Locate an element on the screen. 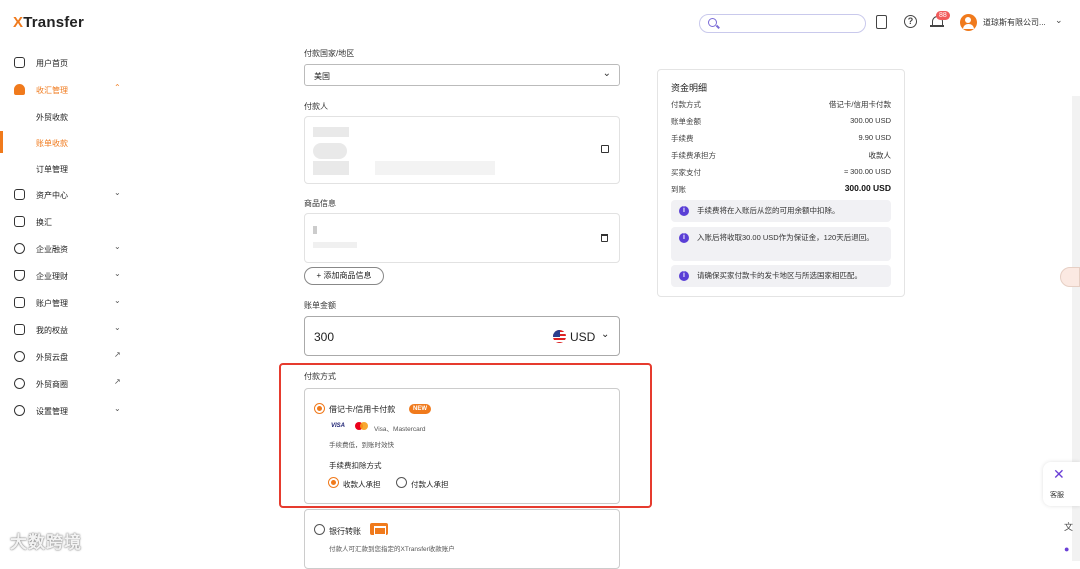  search-input is located at coordinates (782, 23).